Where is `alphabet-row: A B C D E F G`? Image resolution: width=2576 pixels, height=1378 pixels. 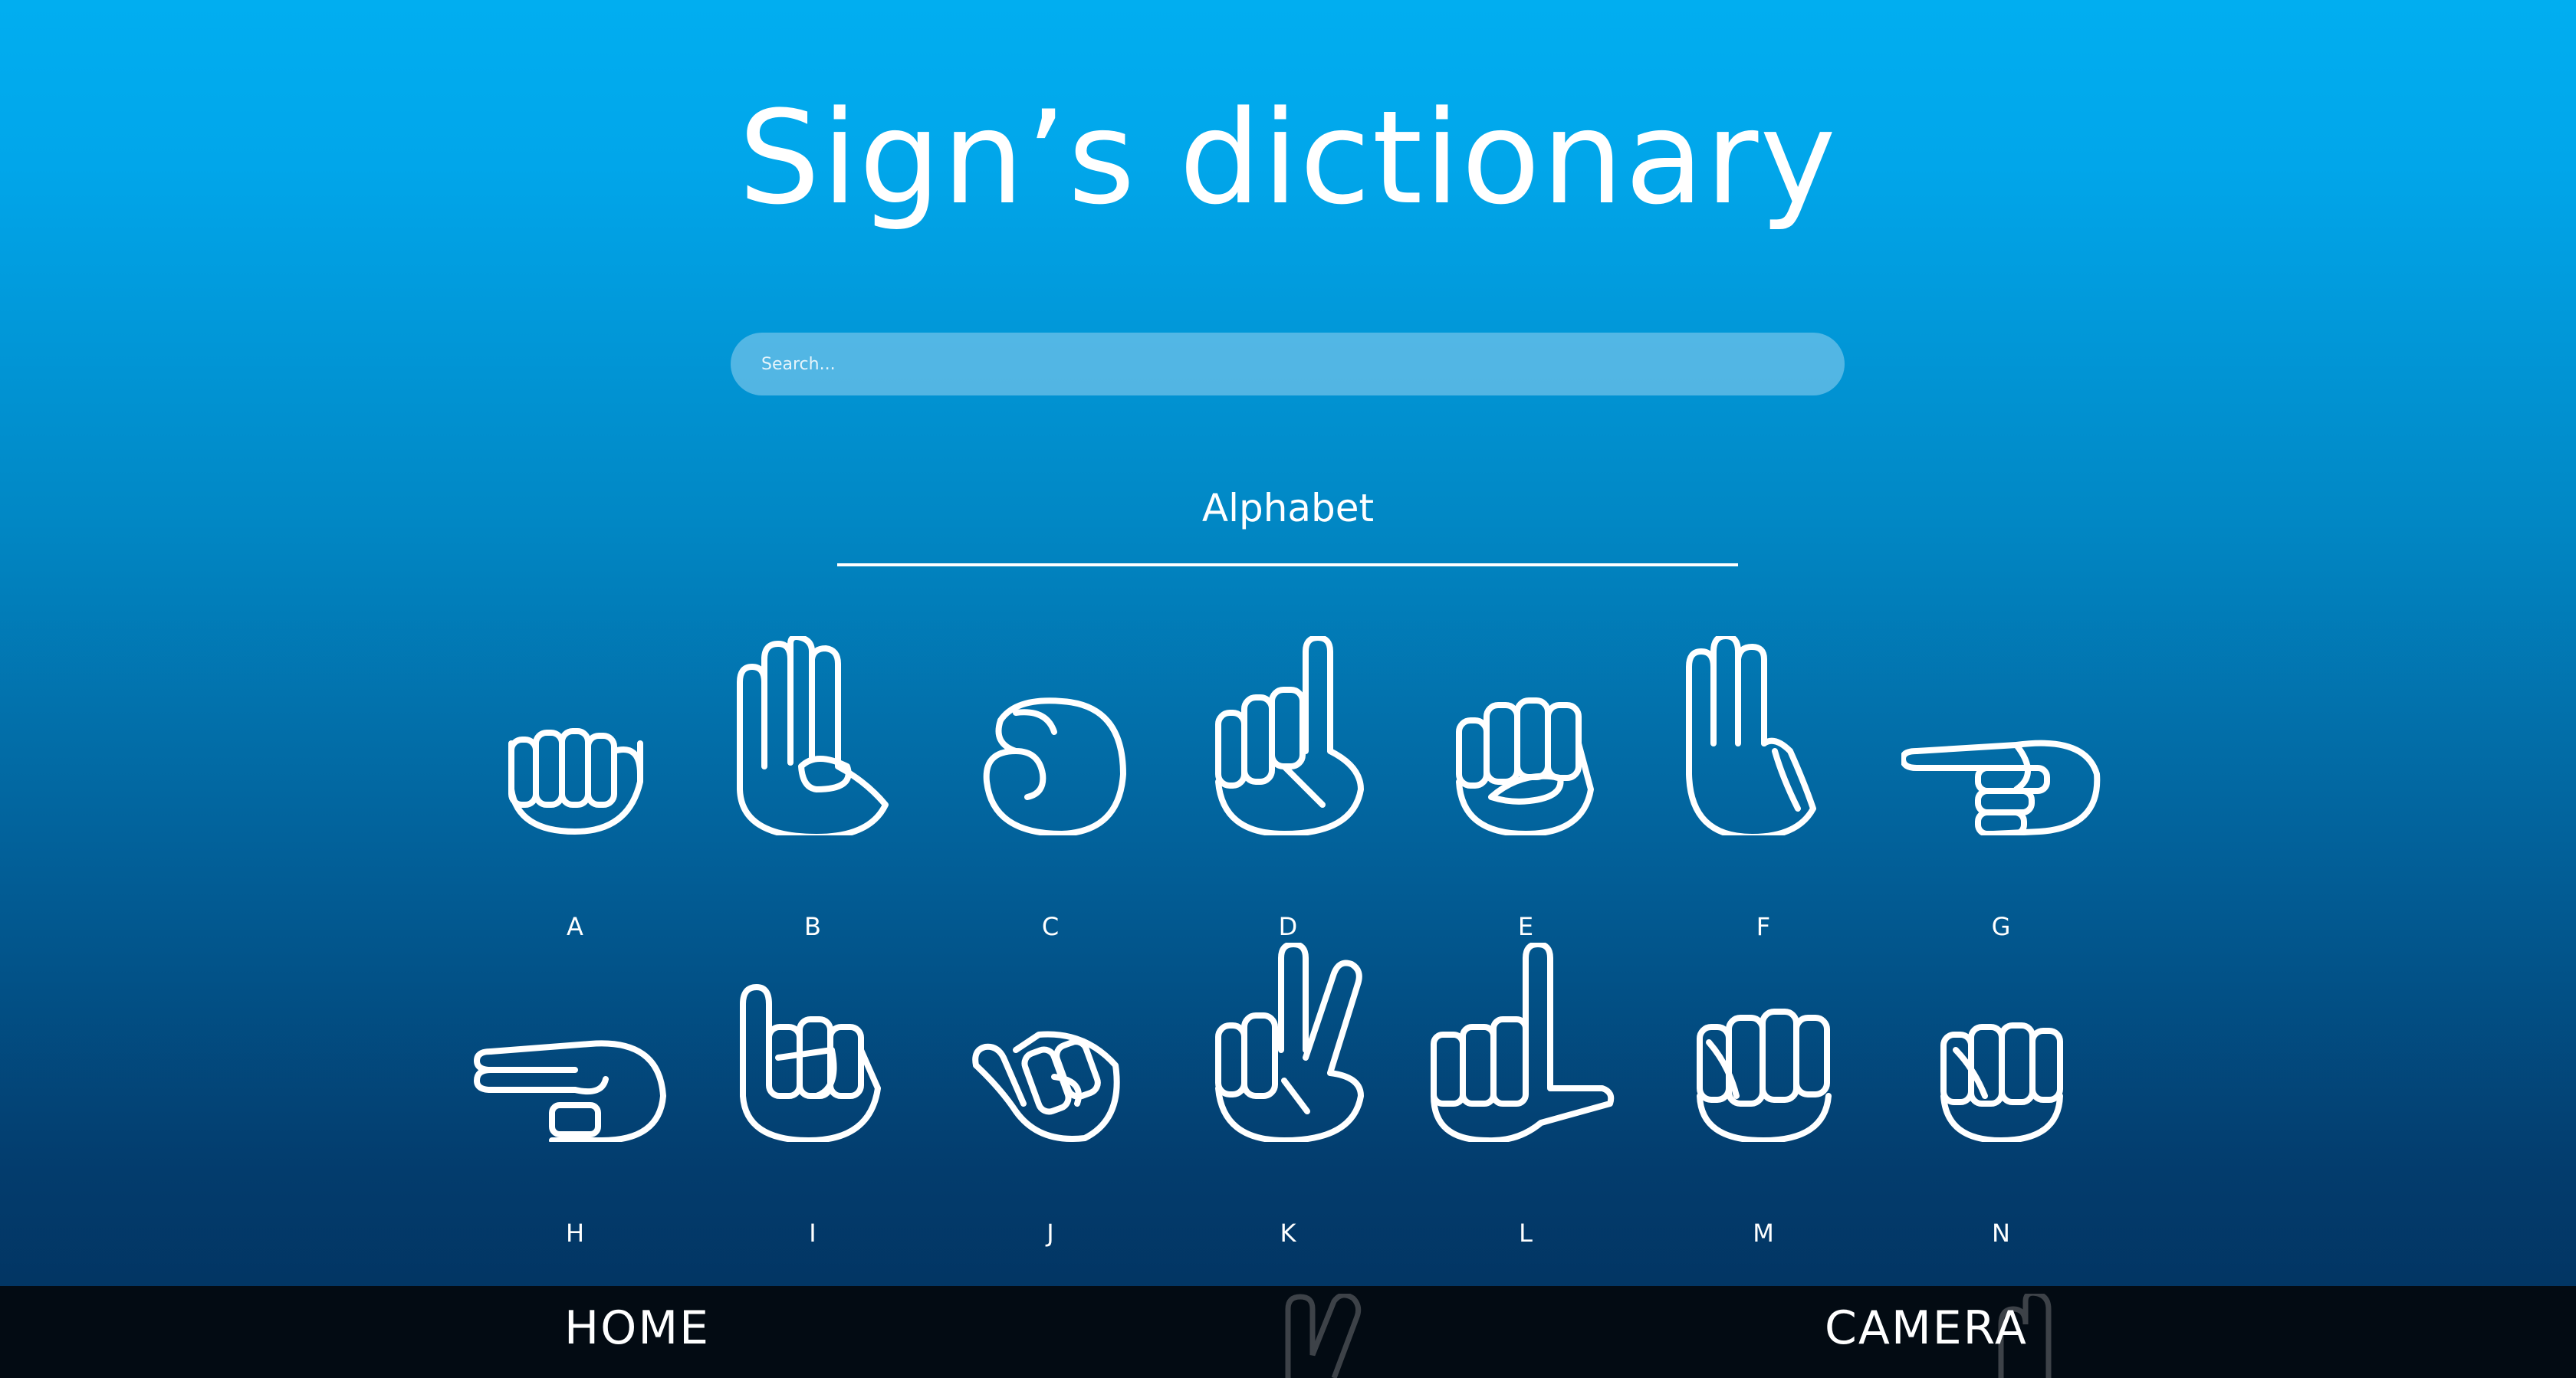
alphabet-row: A B C D E F G is located at coordinates (1288, 788).